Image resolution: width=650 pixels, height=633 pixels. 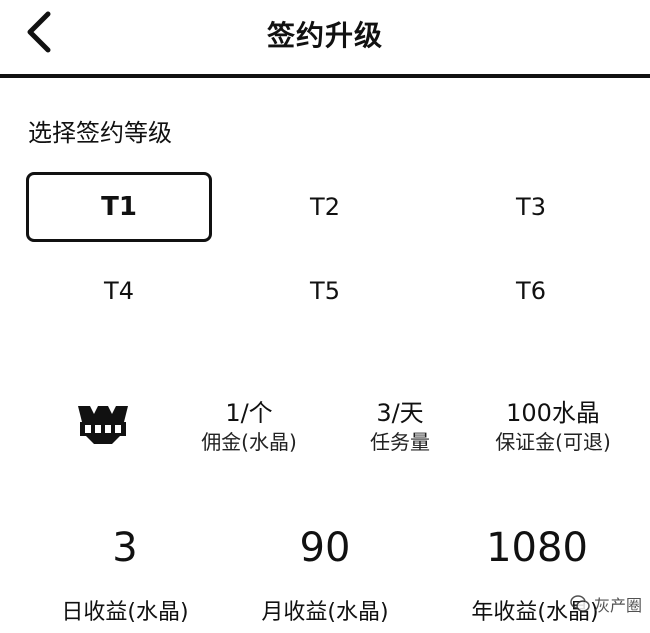 I want to click on deposit-info: 100水晶 保证金(可退), so click(x=553, y=427).